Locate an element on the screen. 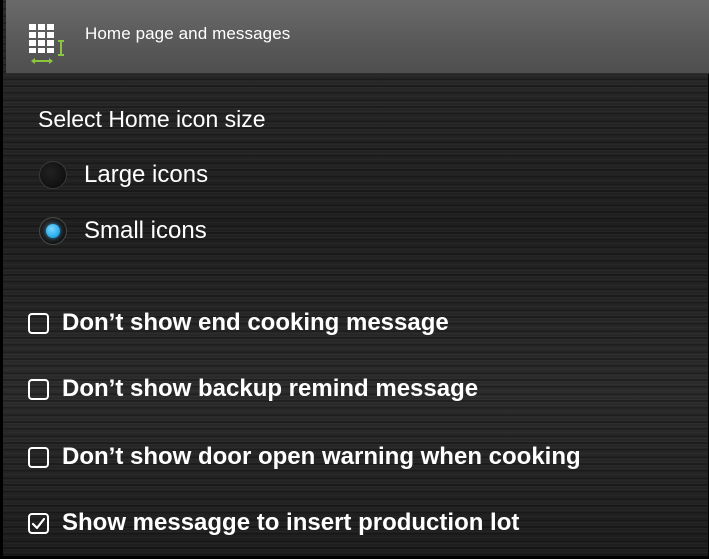 The image size is (709, 559). checkbox-row-end-cooking: Don’t show end cooking message is located at coordinates (238, 323).